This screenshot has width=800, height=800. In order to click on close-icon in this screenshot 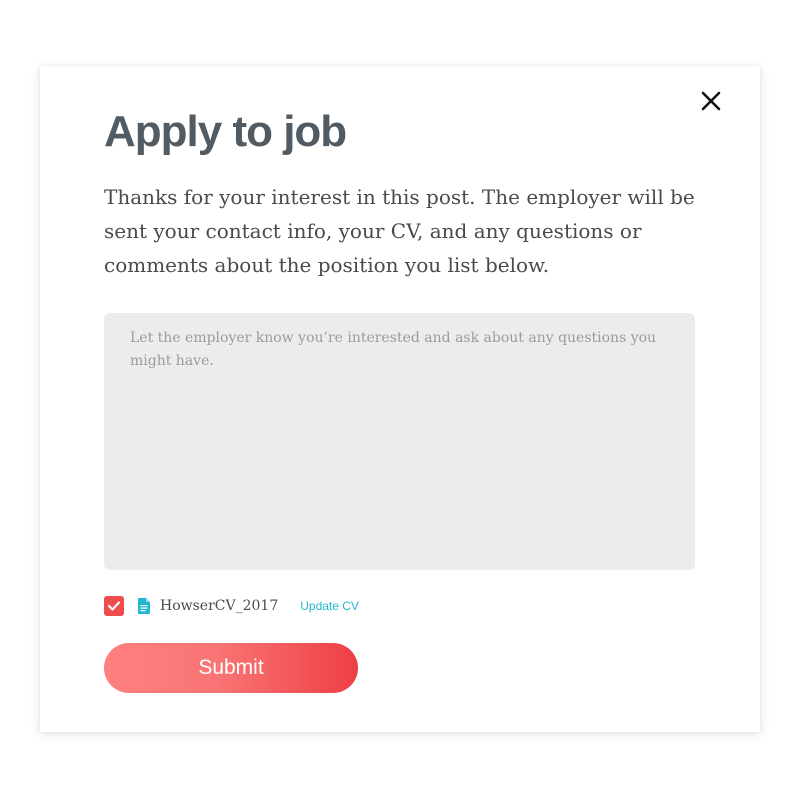, I will do `click(711, 101)`.